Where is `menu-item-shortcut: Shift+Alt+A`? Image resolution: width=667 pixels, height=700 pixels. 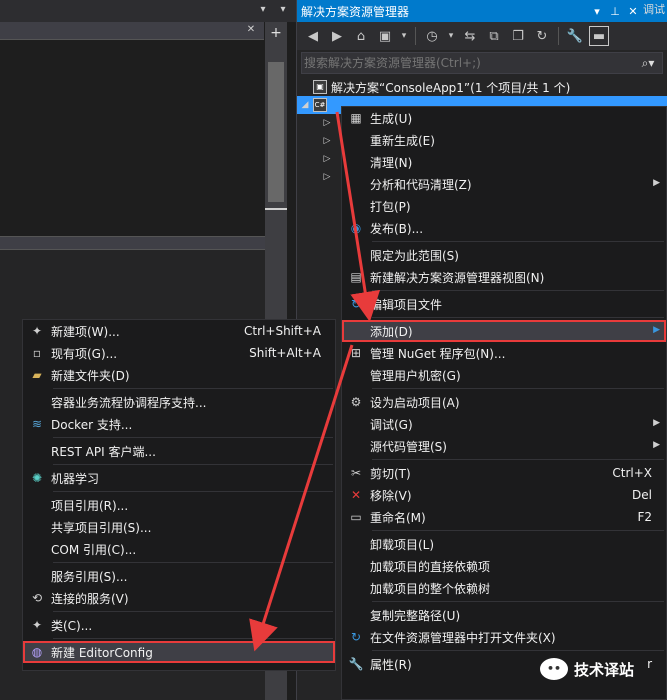
menu-item-shortcut: Shift+Alt+A is located at coordinates (285, 353).